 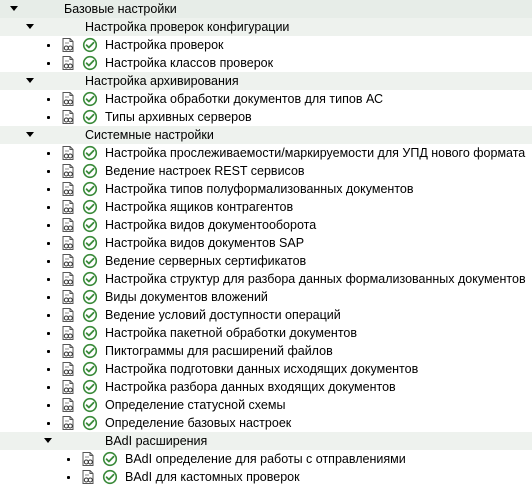 I want to click on tree-group: Настройка архивирования, so click(x=266, y=81).